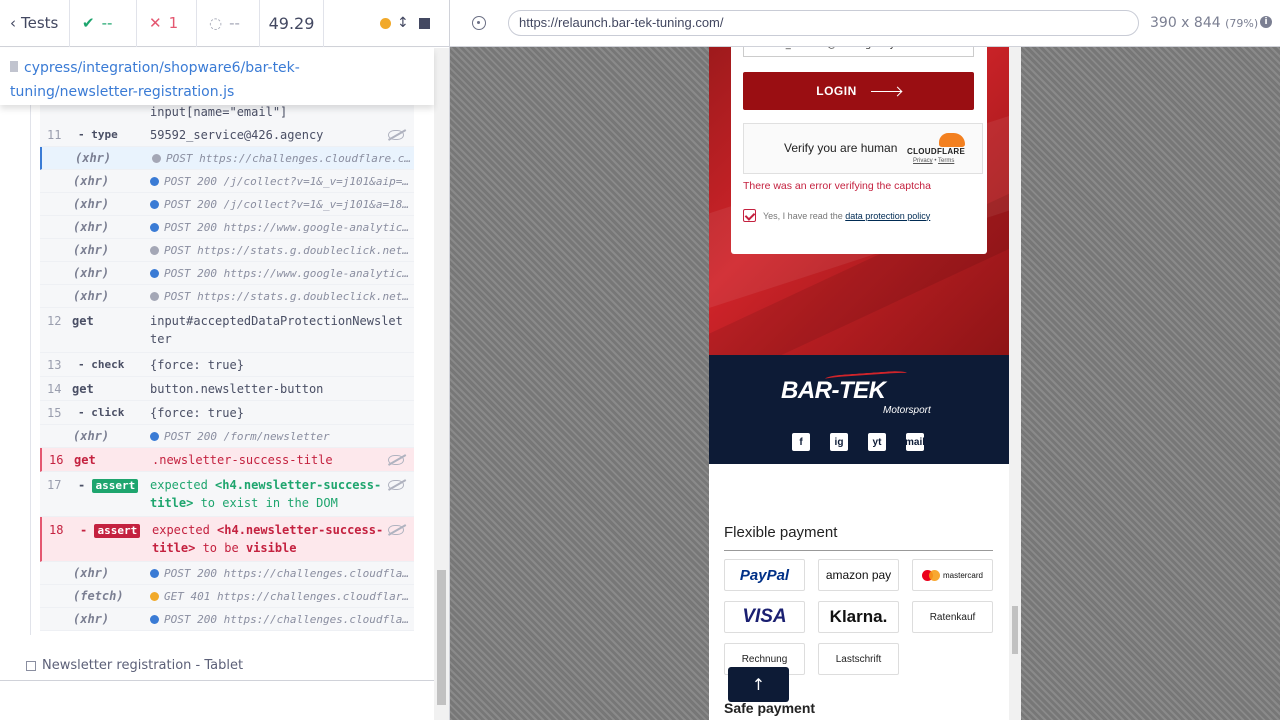 The image size is (1280, 720). What do you see at coordinates (227, 365) in the screenshot?
I see `command-row: 13 - check {force: true}` at bounding box center [227, 365].